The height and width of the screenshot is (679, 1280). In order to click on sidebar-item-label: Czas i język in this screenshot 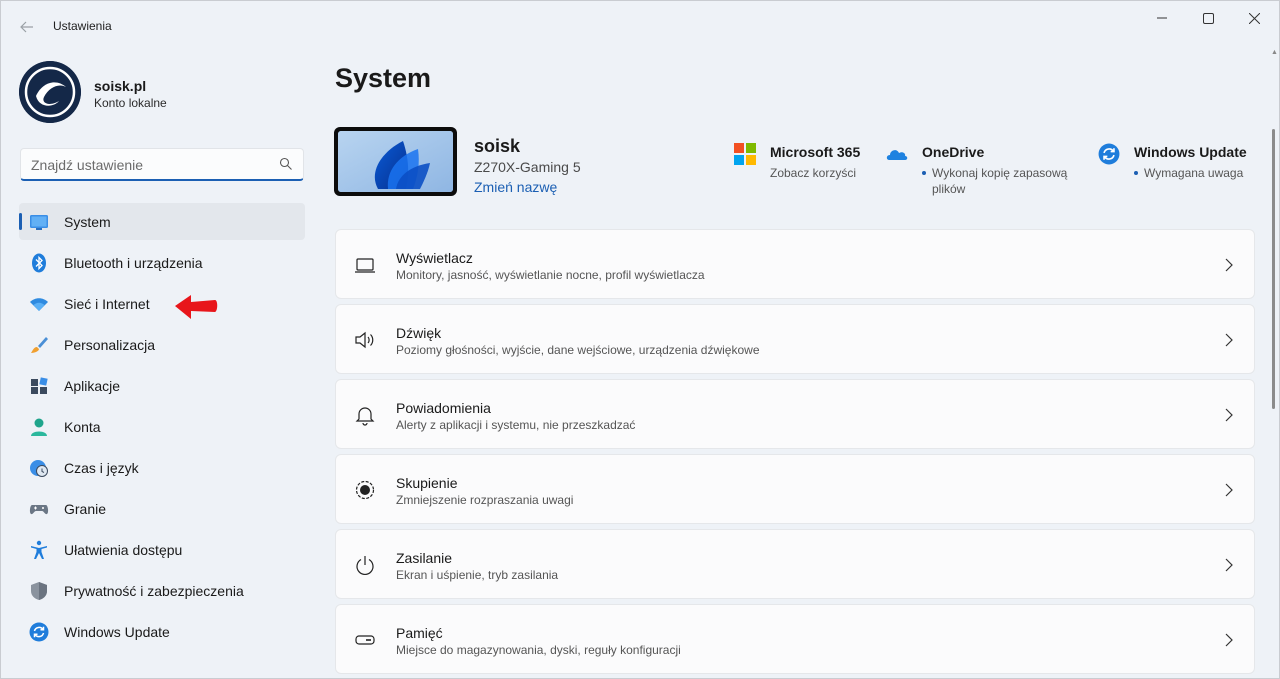, I will do `click(101, 468)`.